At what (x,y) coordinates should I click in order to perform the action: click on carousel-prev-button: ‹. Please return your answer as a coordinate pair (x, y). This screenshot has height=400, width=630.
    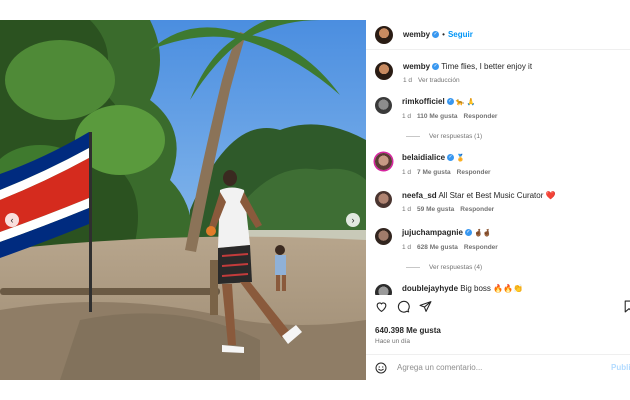
    Looking at the image, I should click on (12, 220).